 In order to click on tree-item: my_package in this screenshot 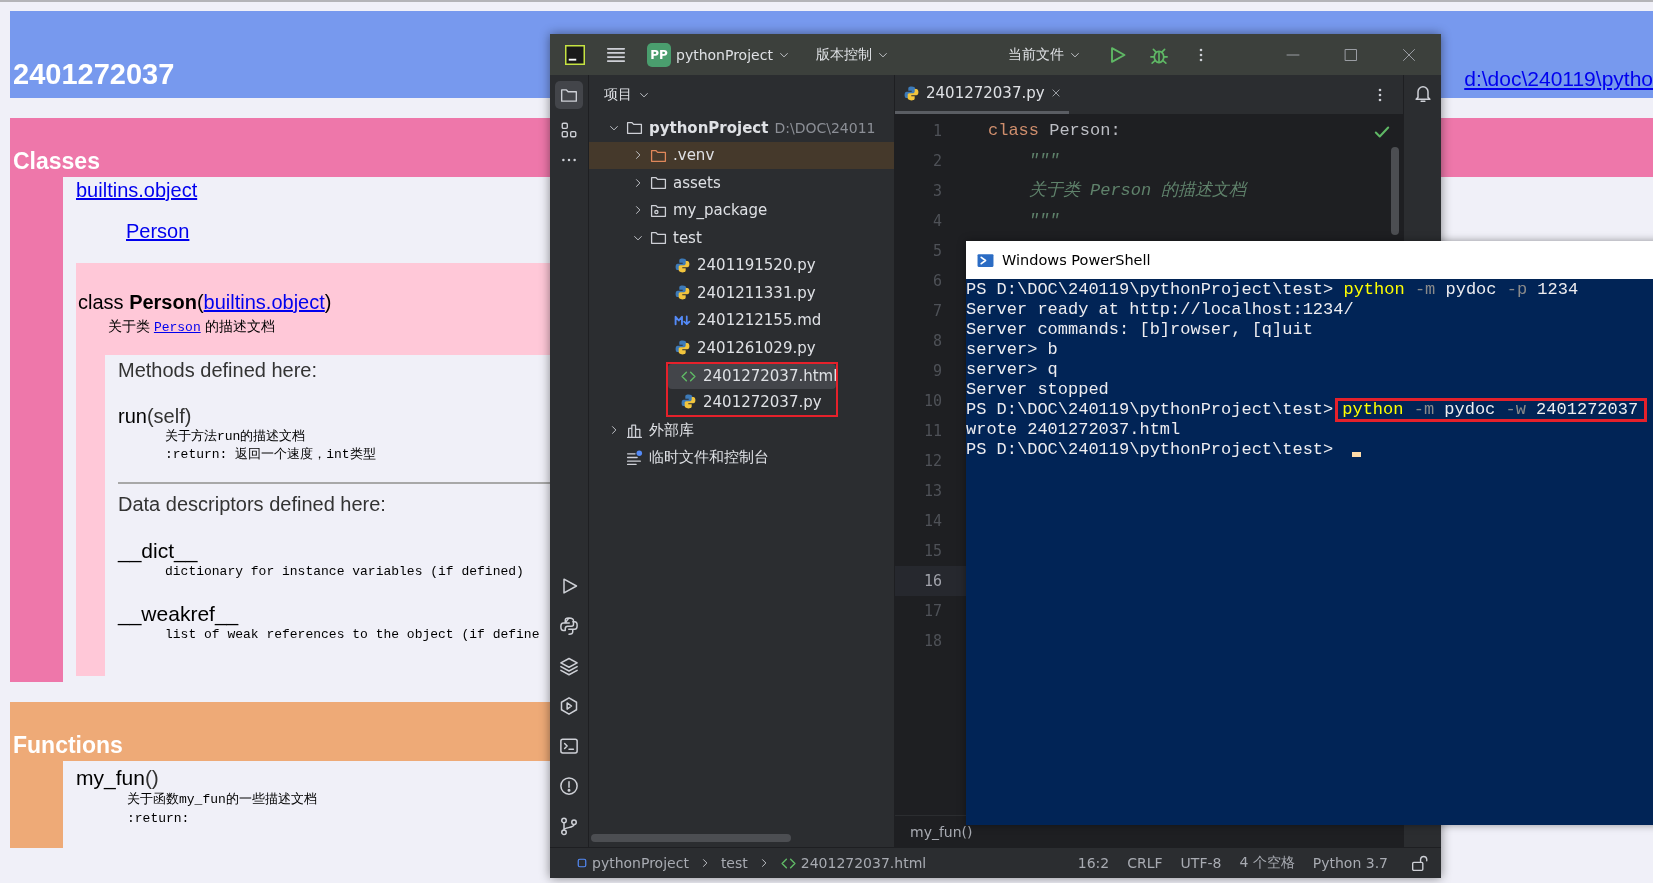, I will do `click(741, 210)`.